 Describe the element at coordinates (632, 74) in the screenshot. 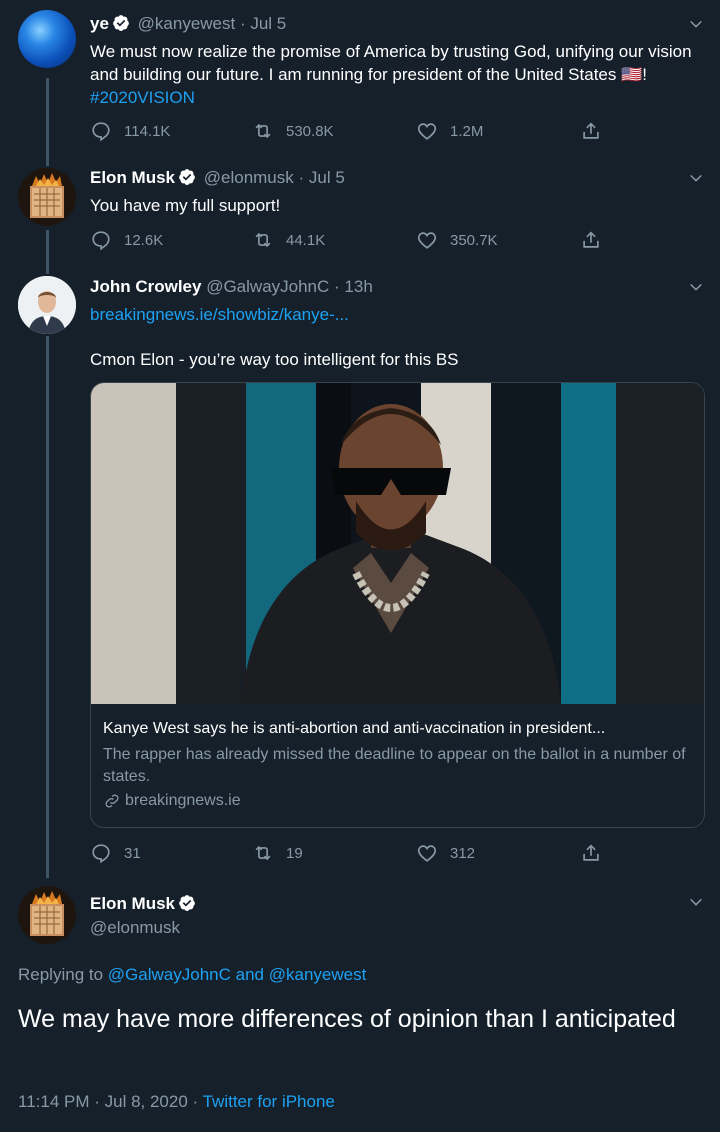

I see `flag-emoji: 🇺🇸` at that location.